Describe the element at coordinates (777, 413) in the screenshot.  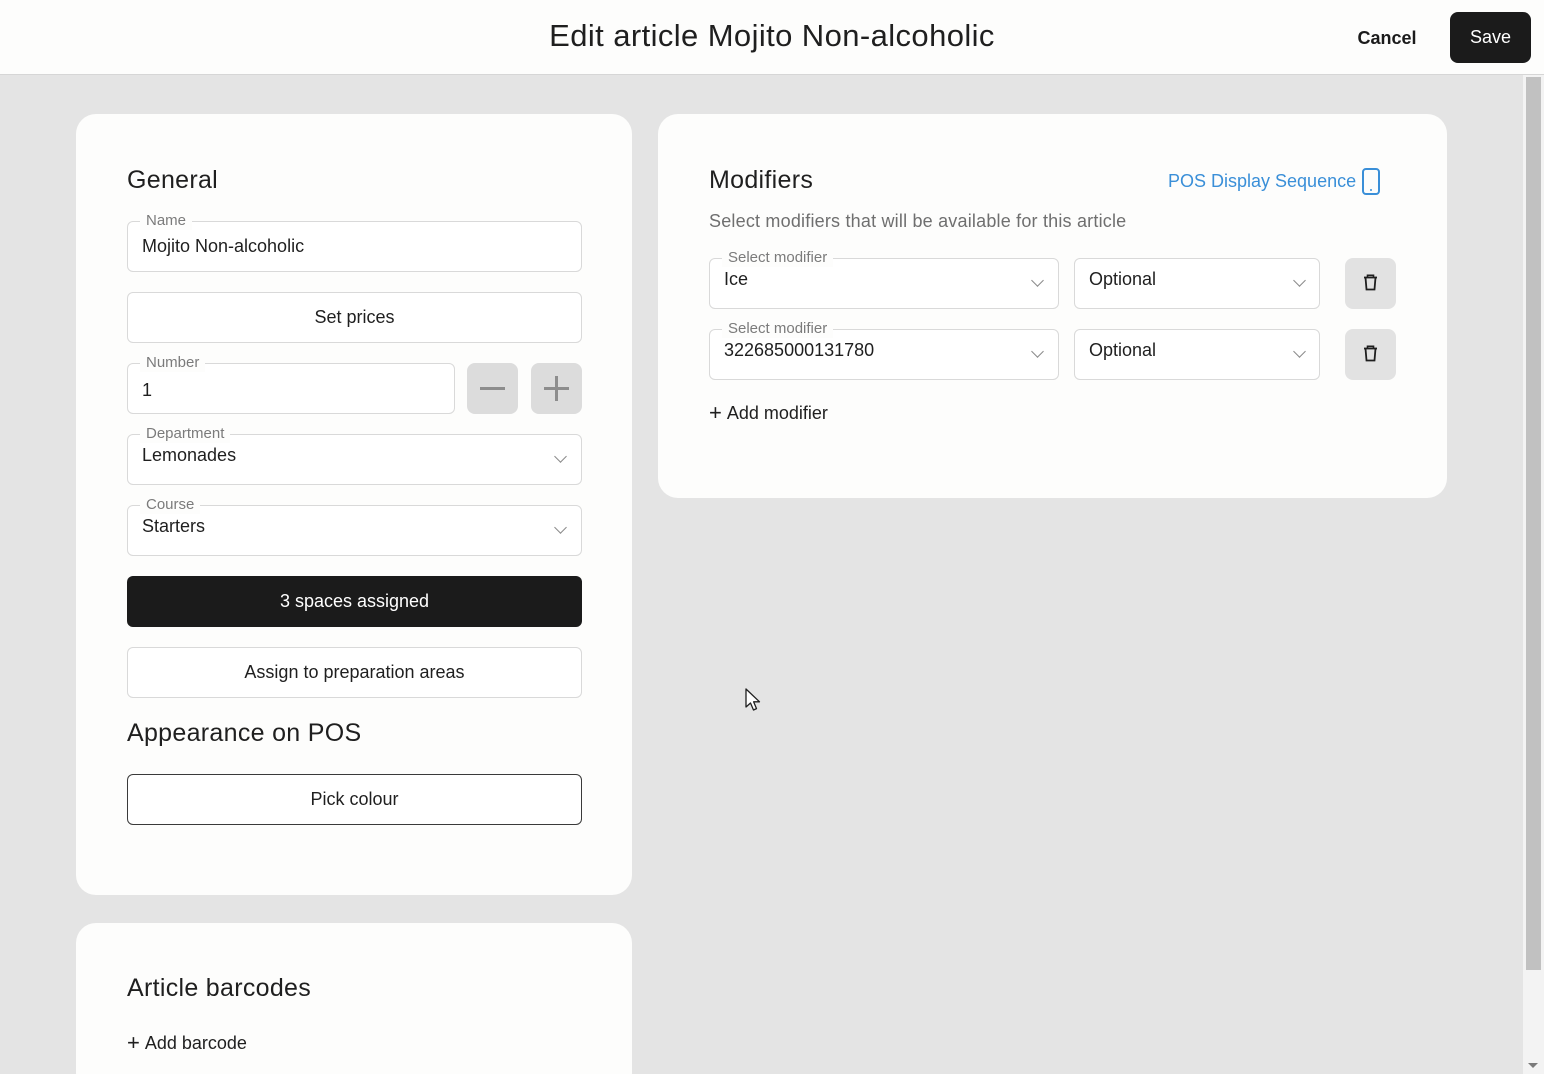
I see `add-modifier-label: Add modifier` at that location.